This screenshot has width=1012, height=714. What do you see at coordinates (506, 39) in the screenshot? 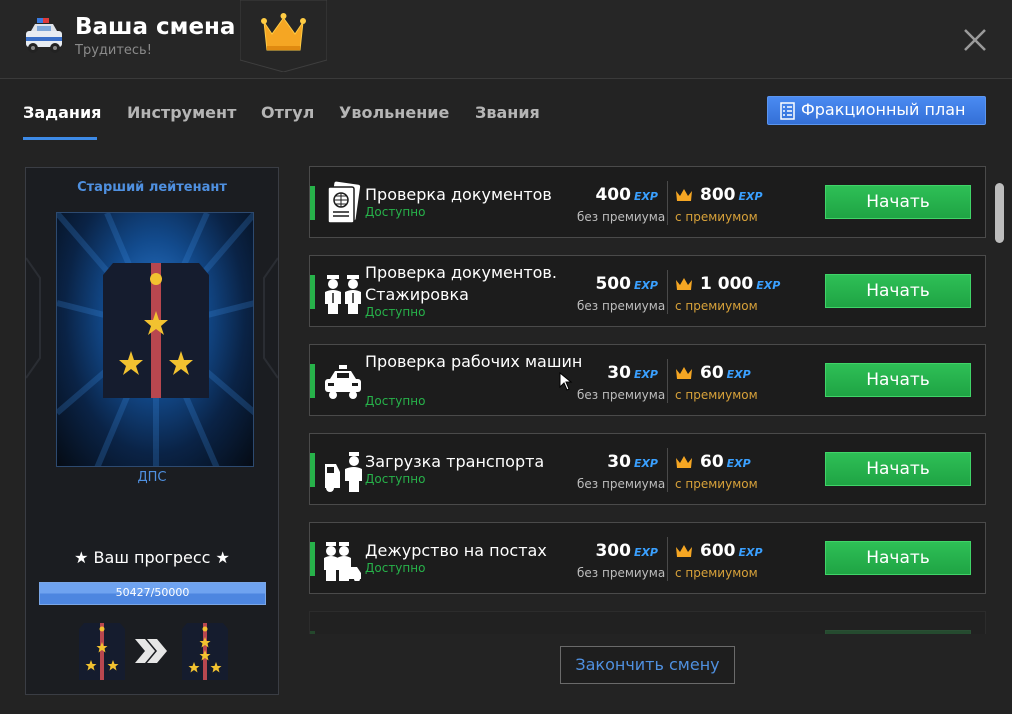
I see `header: Ваша смена Трудитесь!` at bounding box center [506, 39].